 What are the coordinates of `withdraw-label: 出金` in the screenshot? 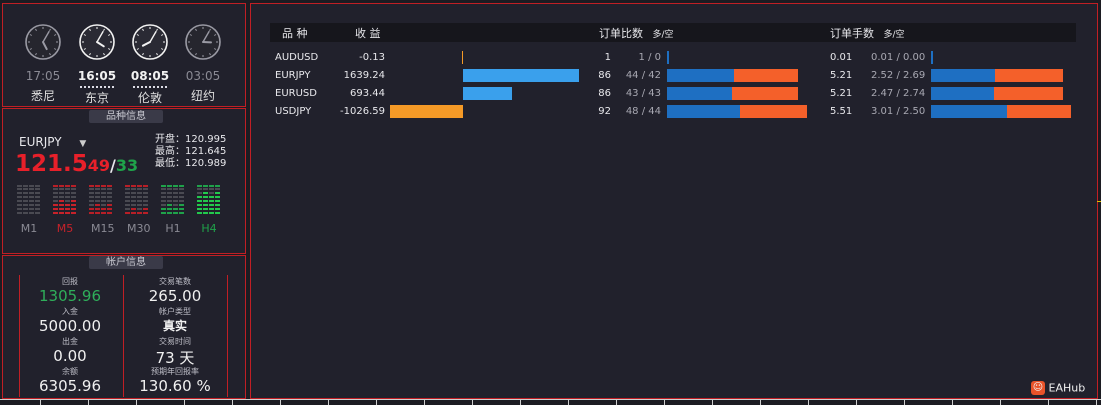 It's located at (70, 341).